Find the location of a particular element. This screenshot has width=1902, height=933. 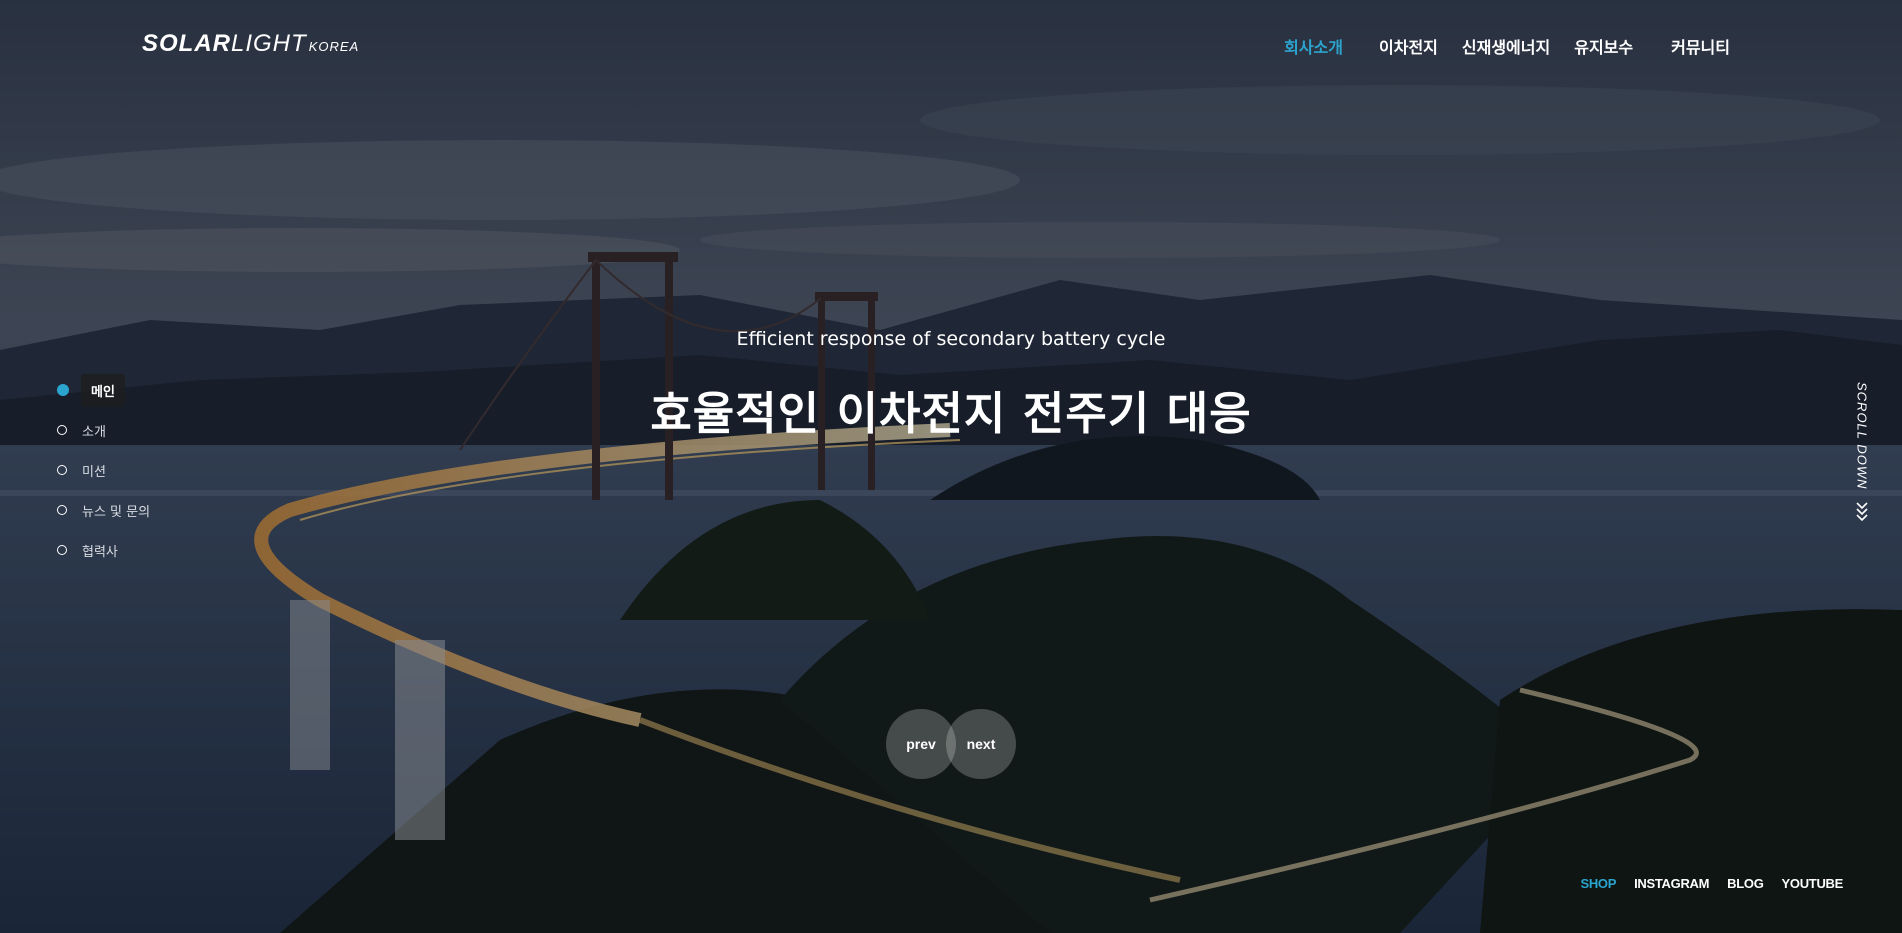

side-nav-label: 협력사 is located at coordinates (100, 552).